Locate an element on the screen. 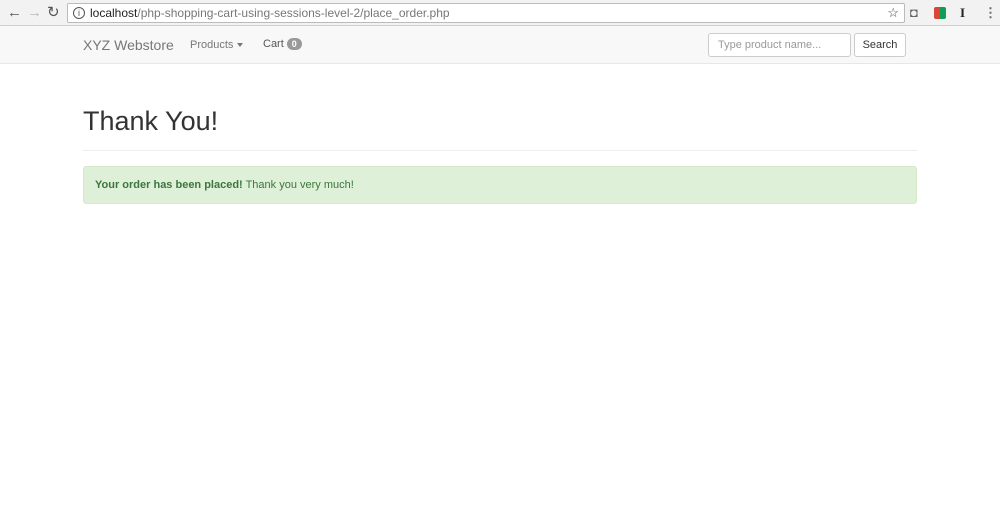 The height and width of the screenshot is (510, 1000). menu-kebab-icon: ⋮ is located at coordinates (990, 13).